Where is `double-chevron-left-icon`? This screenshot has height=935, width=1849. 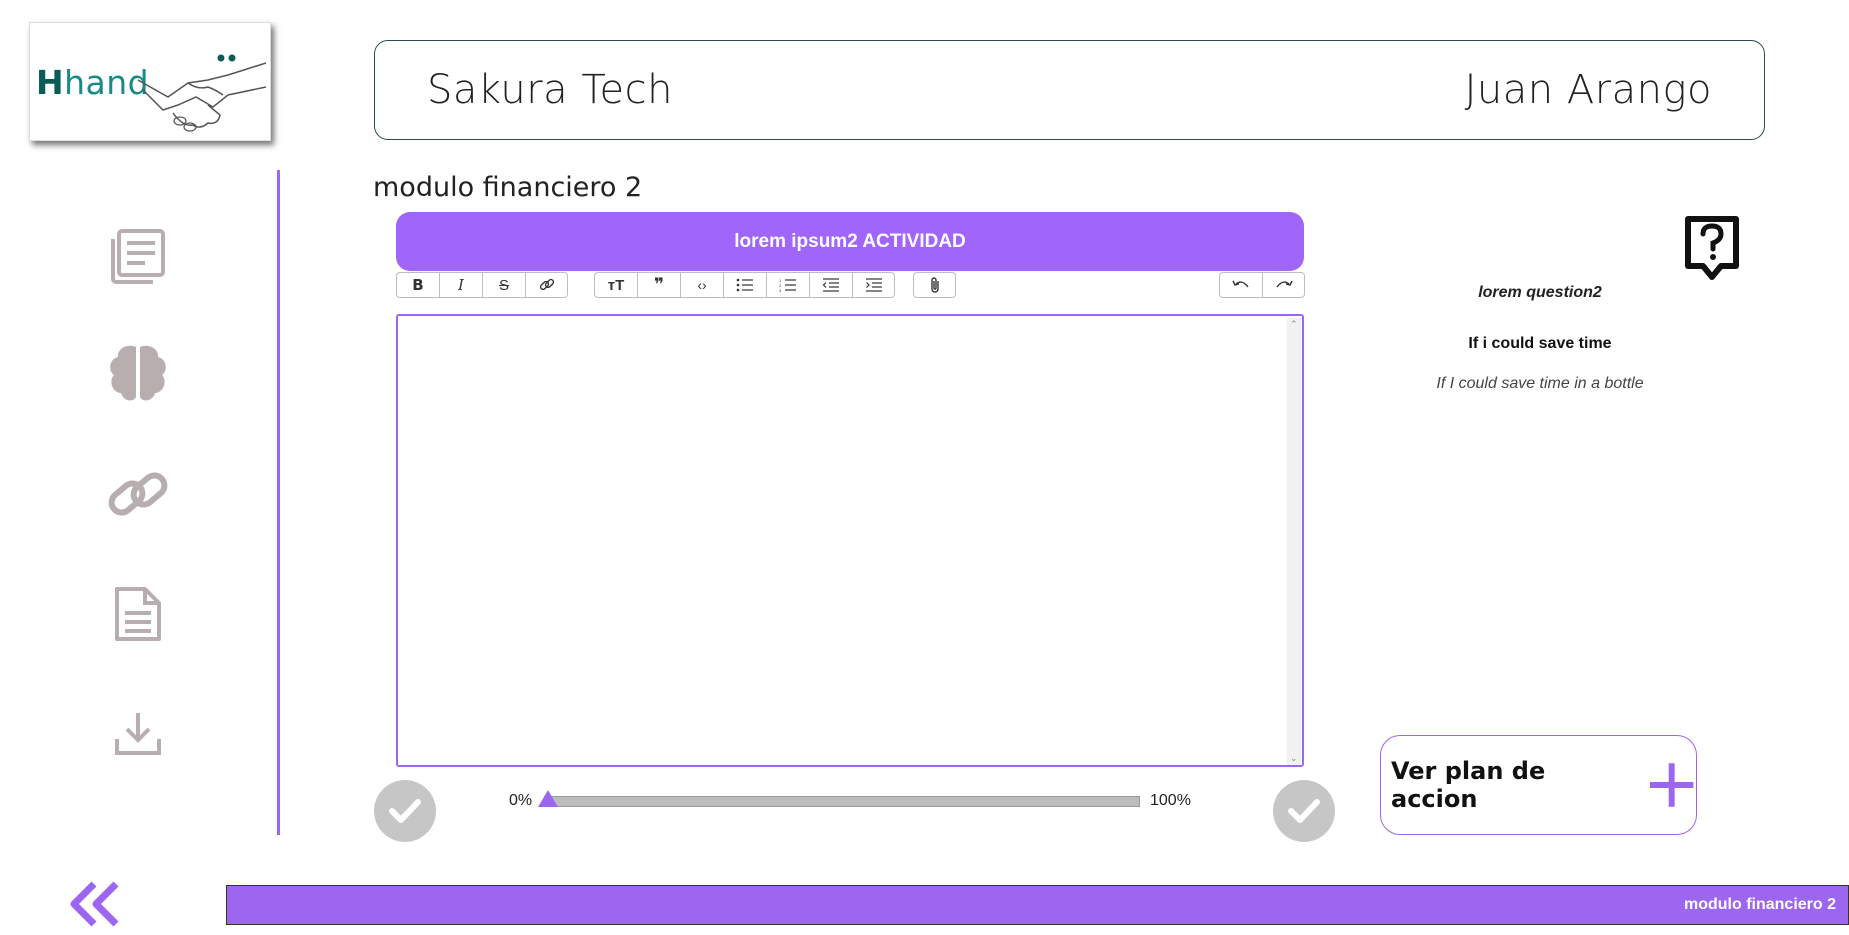
double-chevron-left-icon is located at coordinates (94, 904).